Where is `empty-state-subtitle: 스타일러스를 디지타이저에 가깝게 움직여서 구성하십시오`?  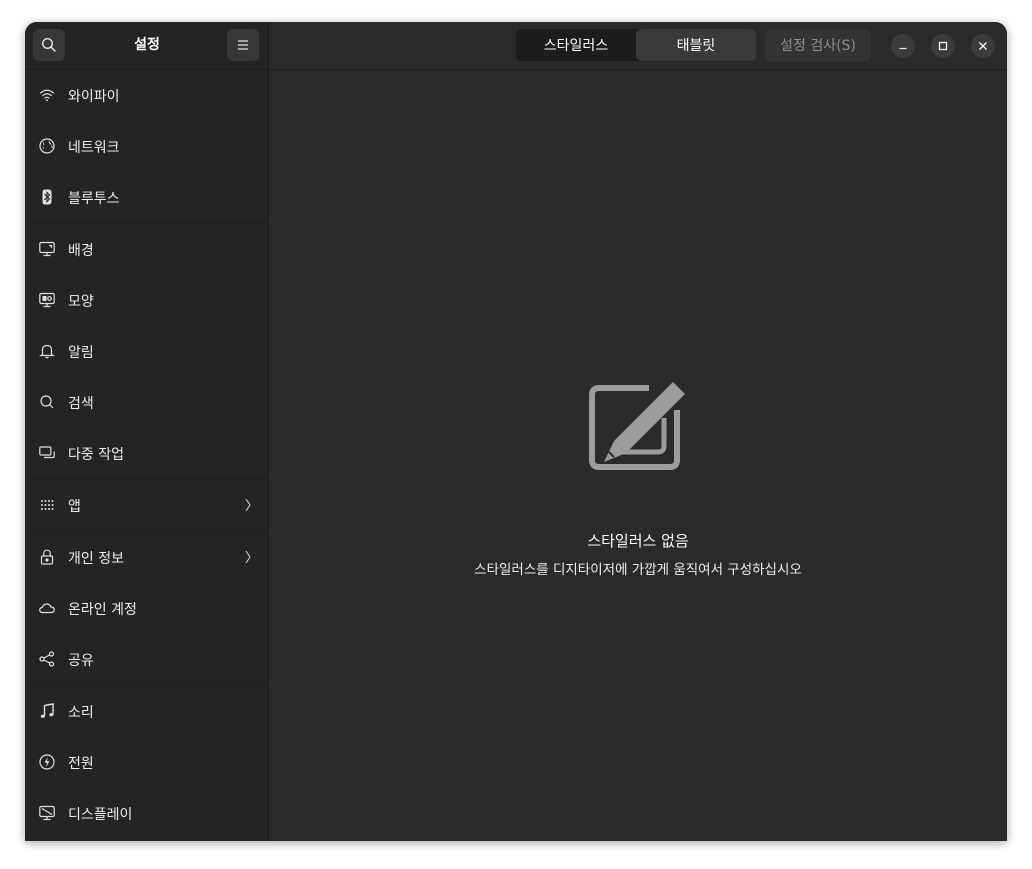
empty-state-subtitle: 스타일러스를 디지타이저에 가깝게 움직여서 구성하십시오 is located at coordinates (638, 570).